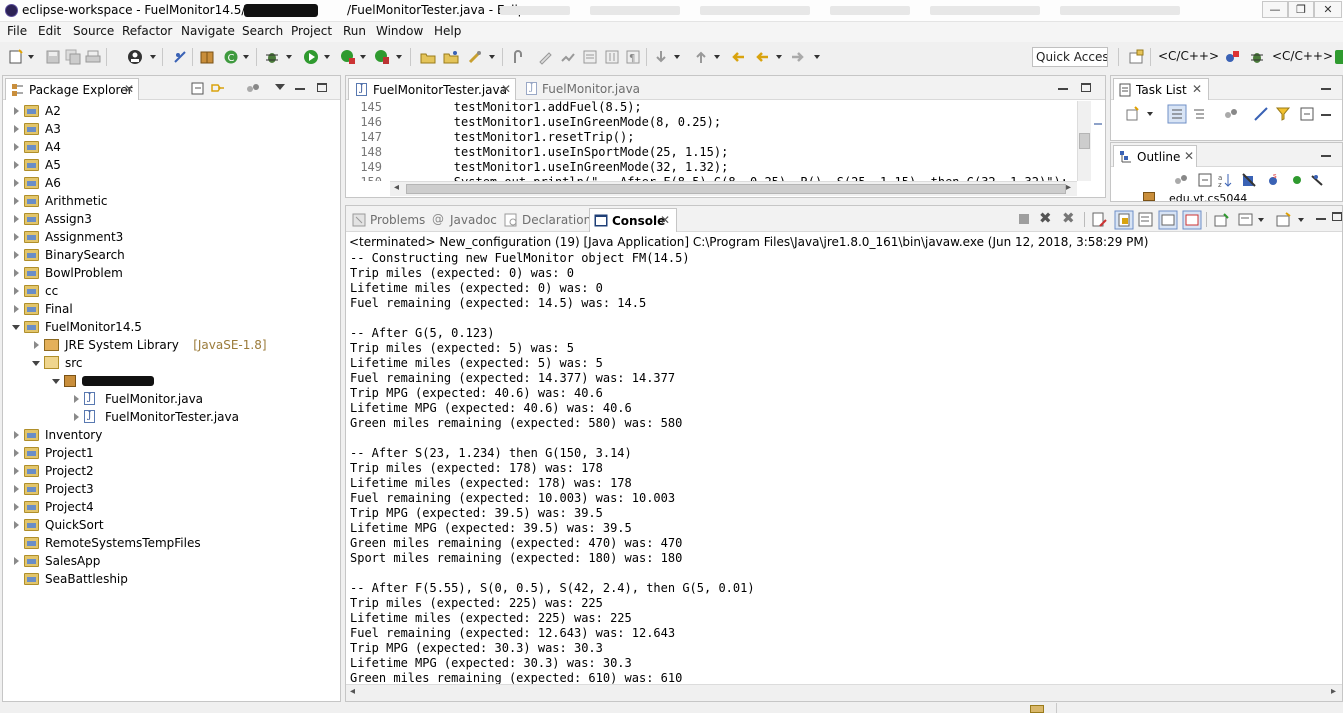 The height and width of the screenshot is (713, 1343). What do you see at coordinates (171, 273) in the screenshot?
I see `tree-item-bowlproblem: BowlProblem` at bounding box center [171, 273].